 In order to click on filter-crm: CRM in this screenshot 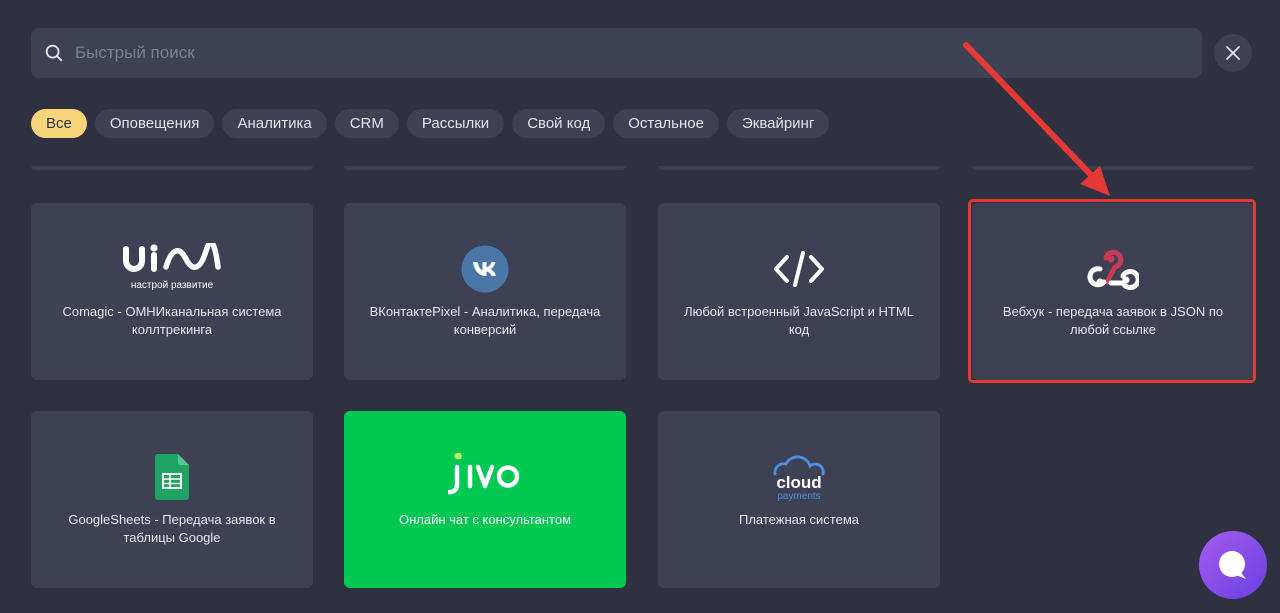, I will do `click(366, 123)`.